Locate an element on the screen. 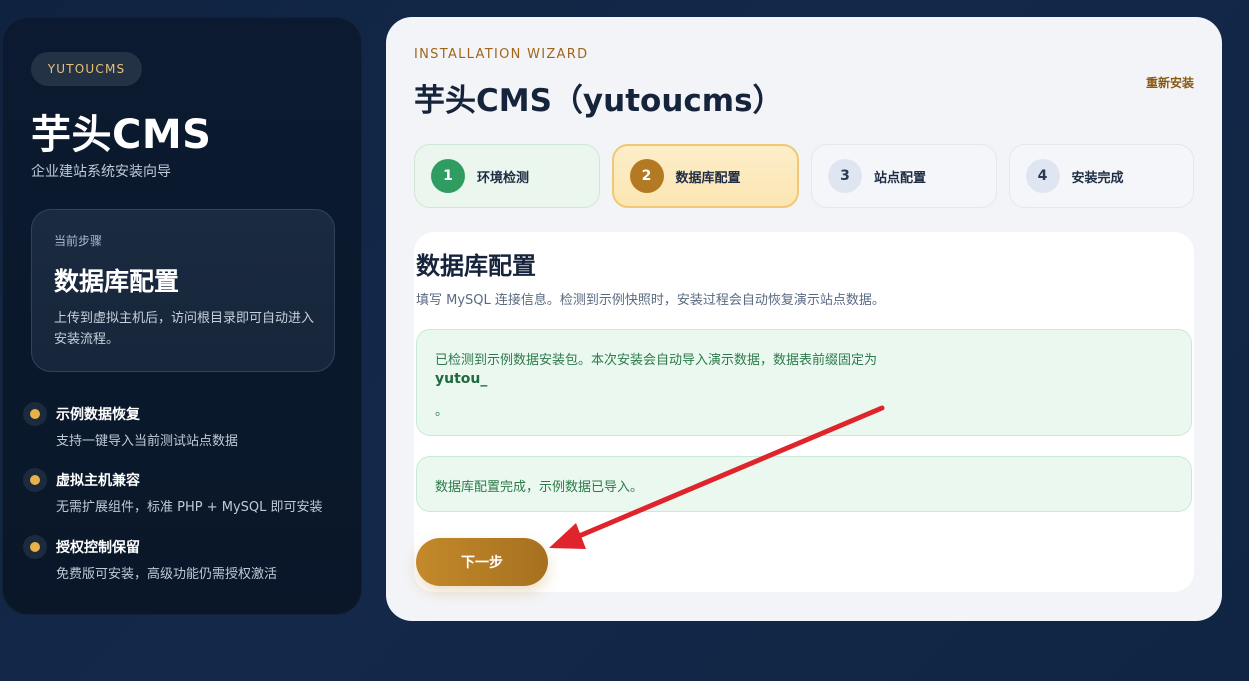 The height and width of the screenshot is (681, 1249). step-install-complete: 4 安装完成 is located at coordinates (1101, 176).